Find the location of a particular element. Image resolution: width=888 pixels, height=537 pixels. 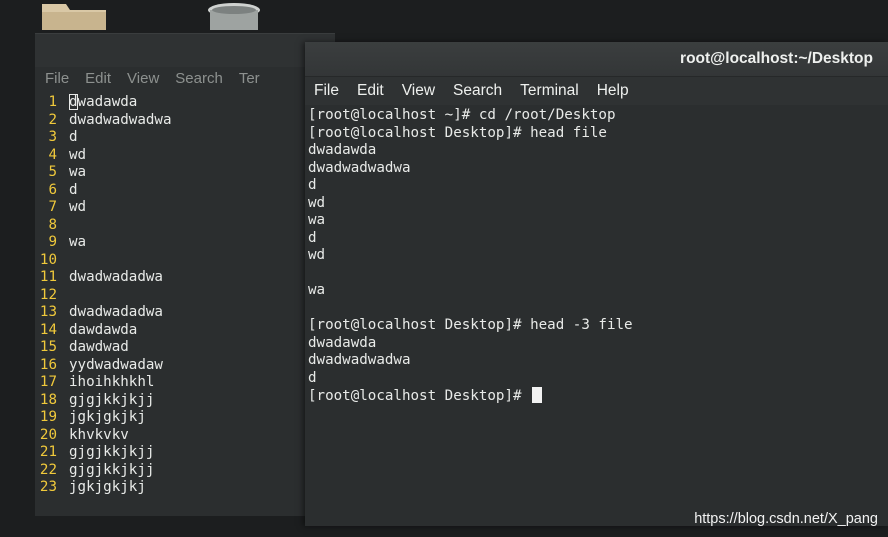

editor-line: 22 gjgjkkjkjj is located at coordinates (185, 471).